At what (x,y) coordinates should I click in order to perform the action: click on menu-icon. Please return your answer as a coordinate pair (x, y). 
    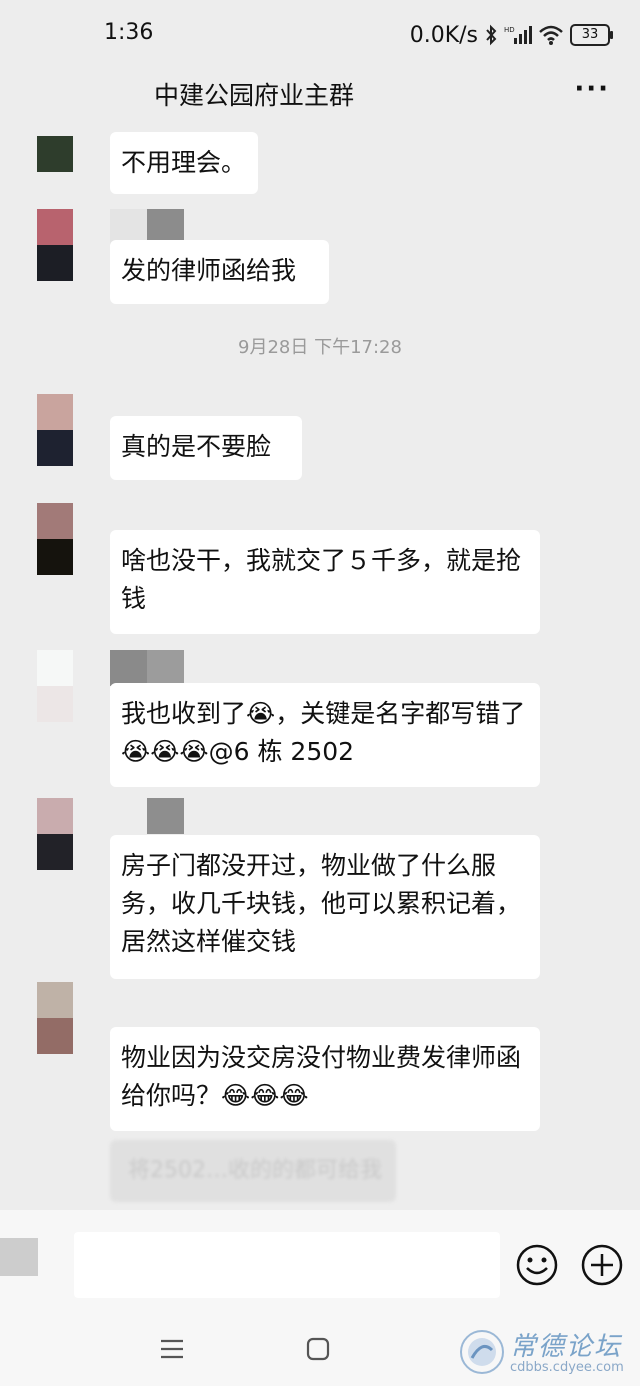
    Looking at the image, I should click on (172, 1349).